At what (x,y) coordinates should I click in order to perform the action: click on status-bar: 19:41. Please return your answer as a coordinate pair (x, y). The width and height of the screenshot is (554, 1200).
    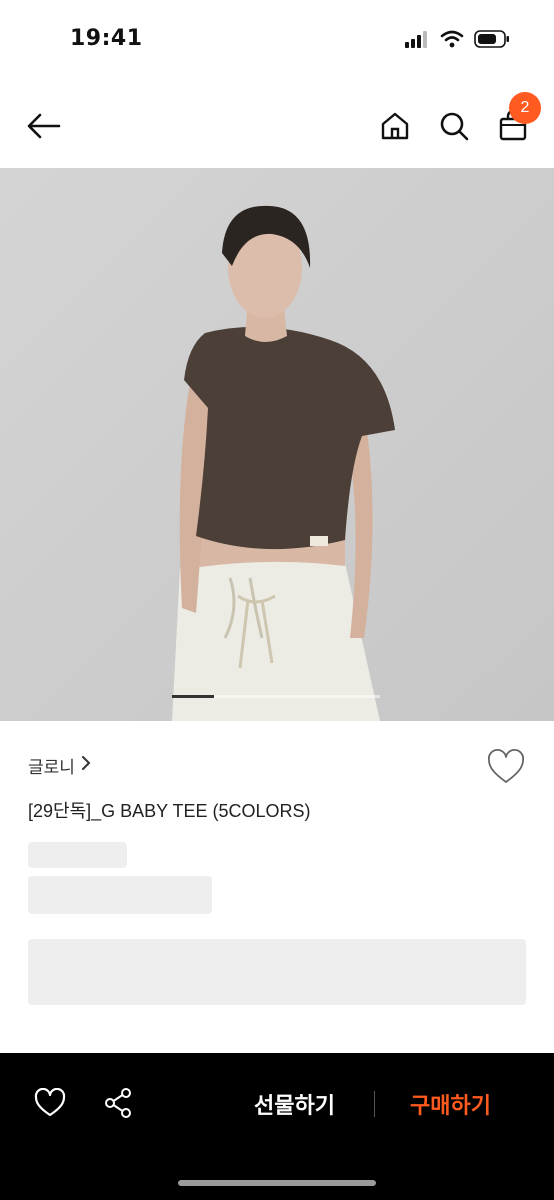
    Looking at the image, I should click on (277, 42).